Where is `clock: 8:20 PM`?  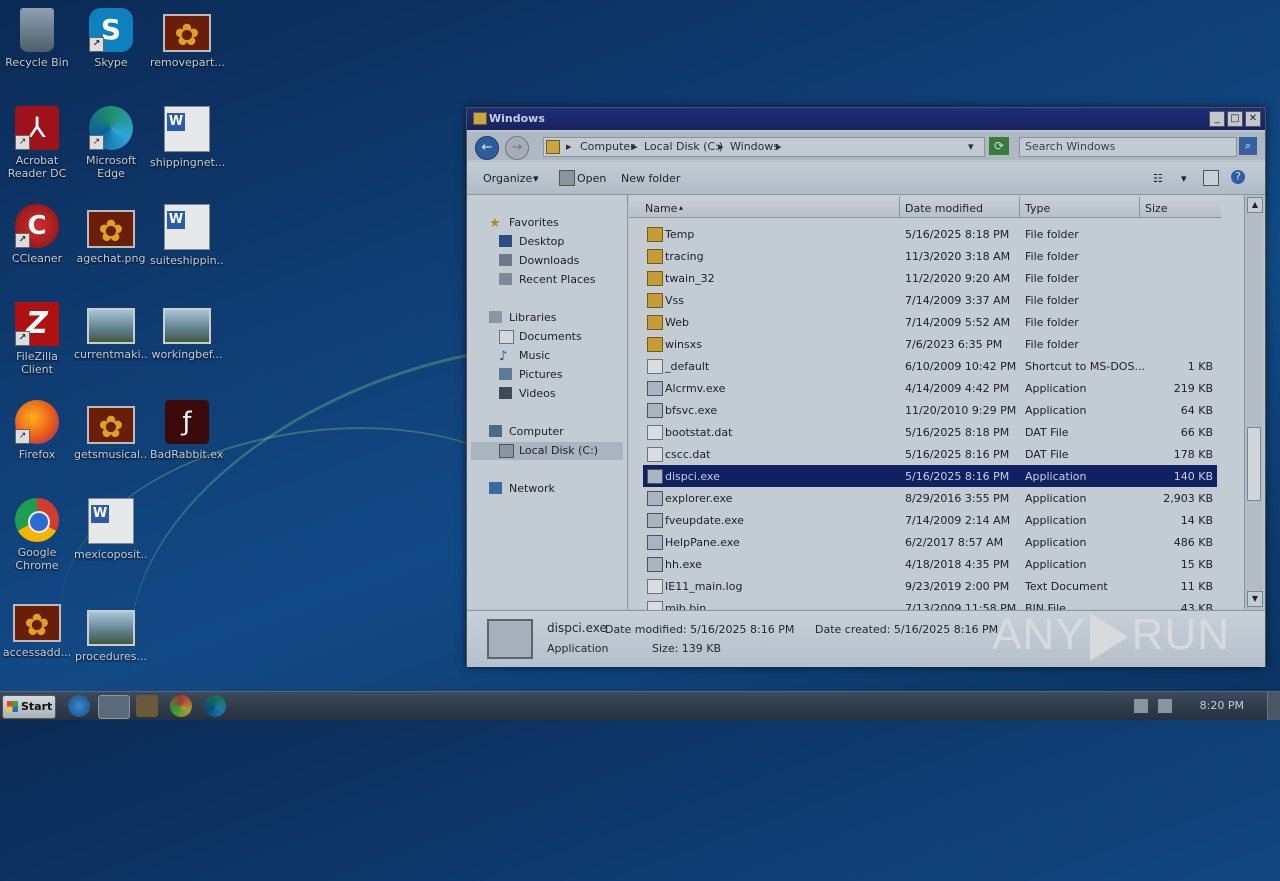
clock: 8:20 PM is located at coordinates (1222, 705).